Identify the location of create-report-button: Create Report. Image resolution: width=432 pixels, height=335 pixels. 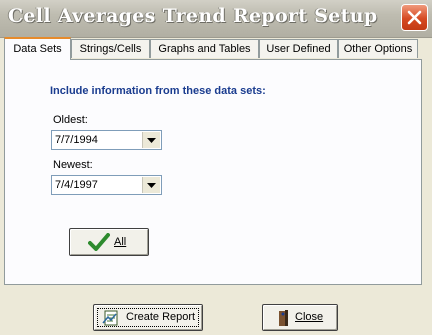
(148, 317).